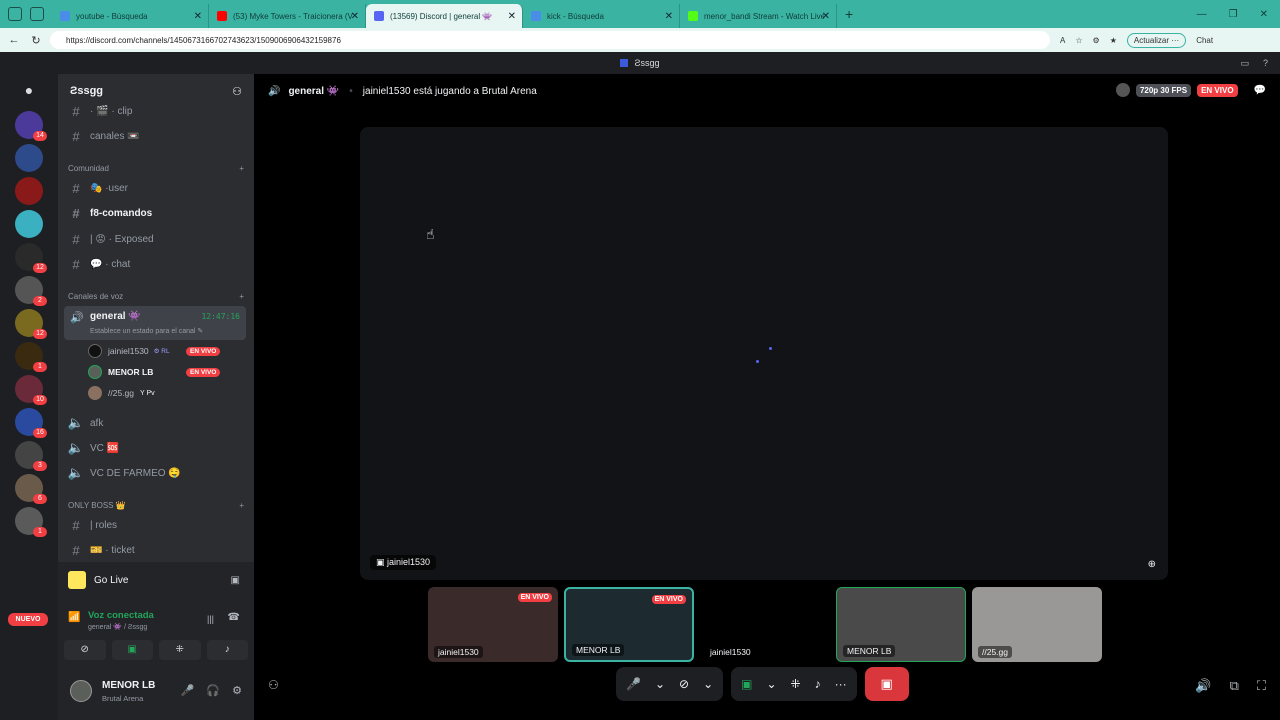 Image resolution: width=1280 pixels, height=720 pixels. Describe the element at coordinates (85, 650) in the screenshot. I see `camera-off-button: ⊘` at that location.